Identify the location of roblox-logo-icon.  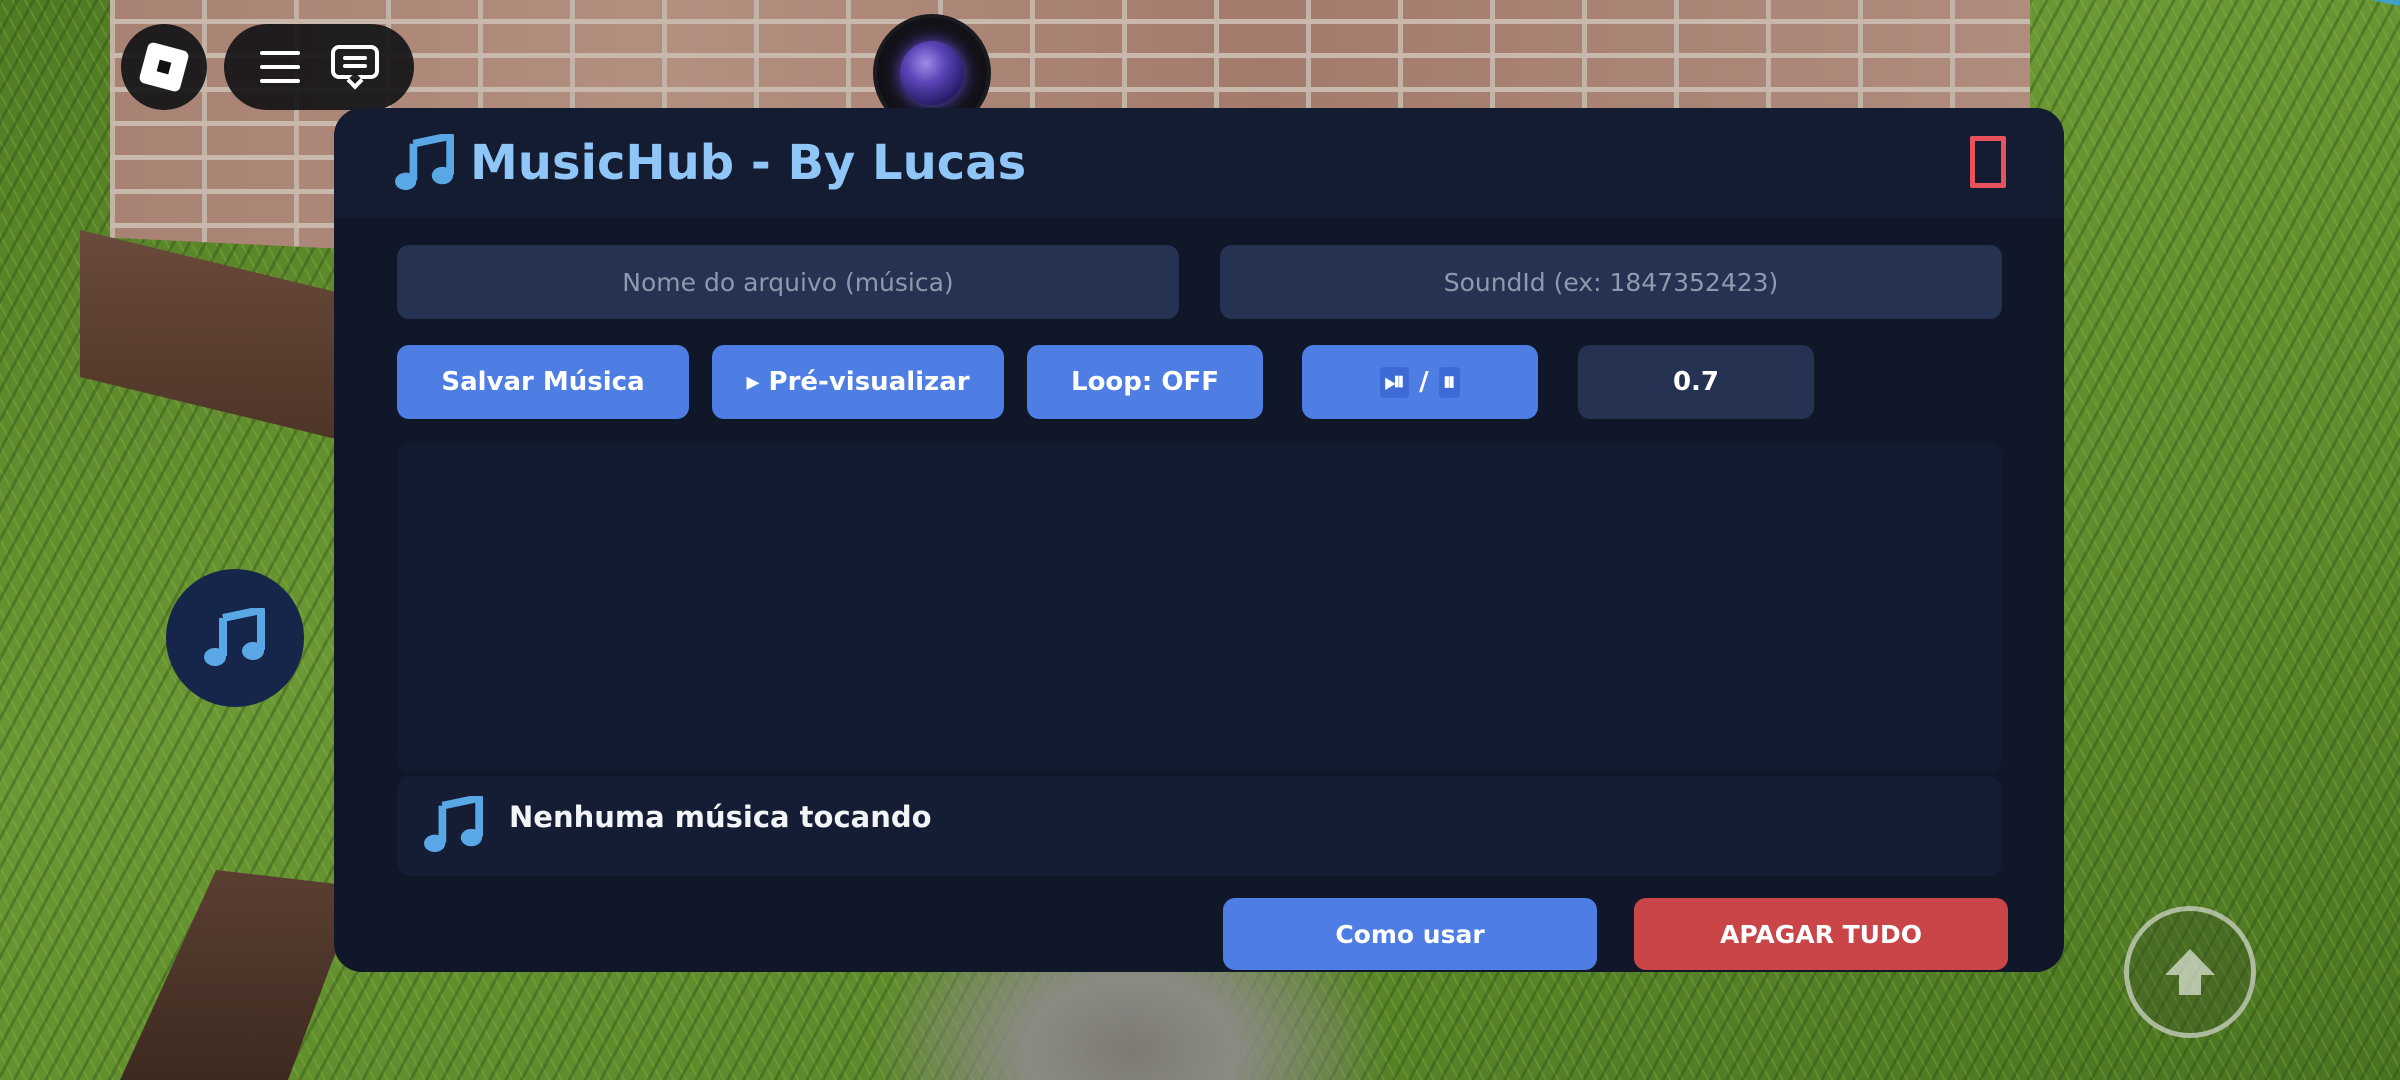
(164, 67).